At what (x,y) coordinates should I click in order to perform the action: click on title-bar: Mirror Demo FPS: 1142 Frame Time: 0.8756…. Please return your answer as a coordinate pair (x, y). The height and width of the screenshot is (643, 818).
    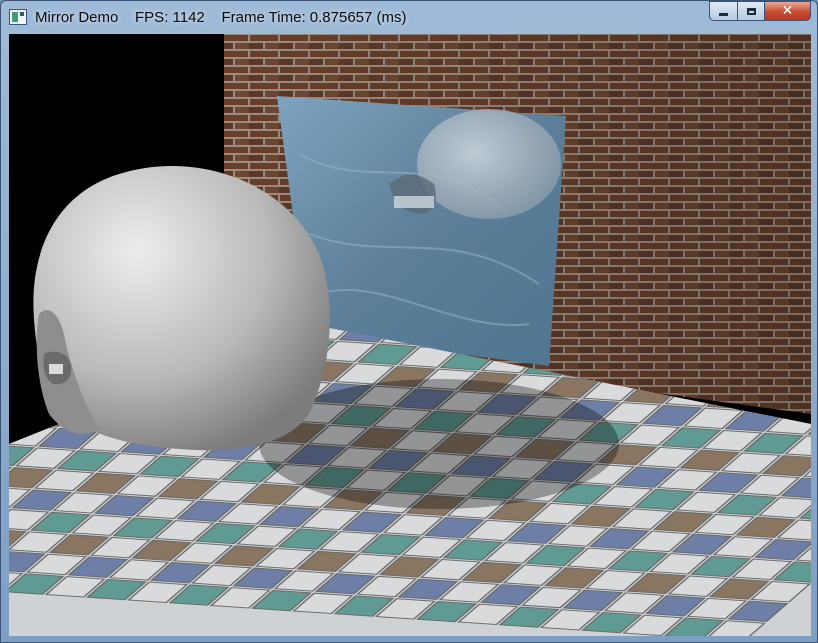
    Looking at the image, I should click on (409, 17).